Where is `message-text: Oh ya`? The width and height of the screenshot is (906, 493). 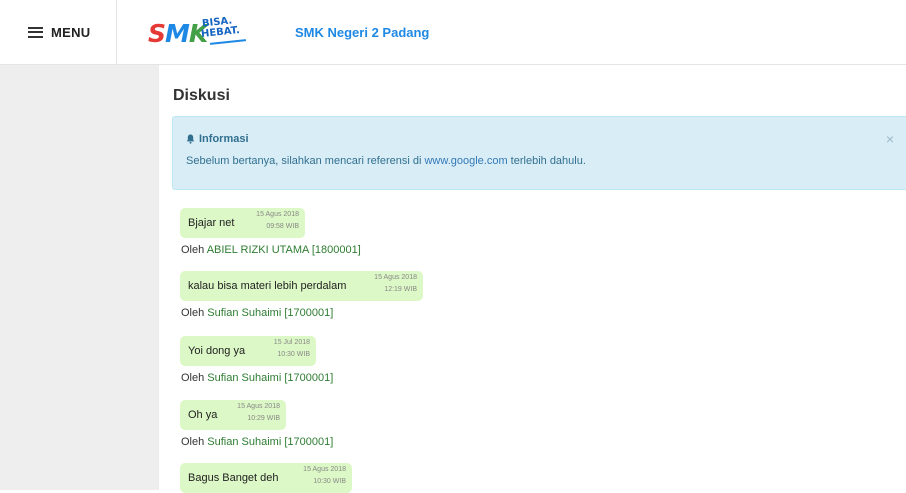 message-text: Oh ya is located at coordinates (203, 415).